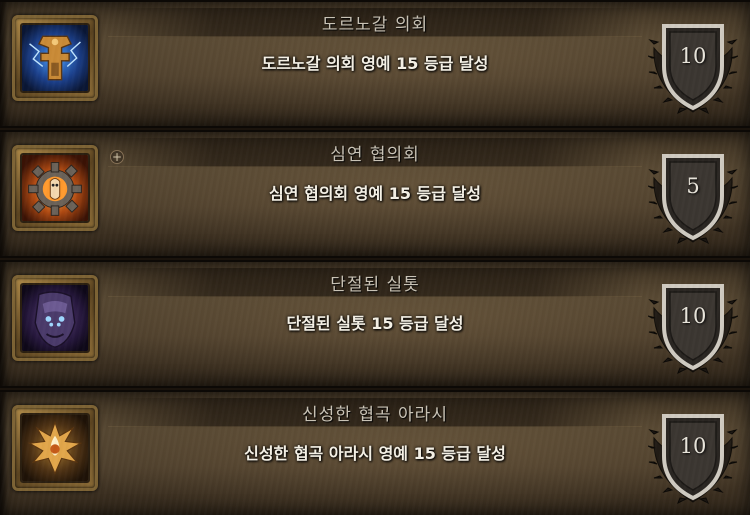  I want to click on achievement-title: 도르노갈 의회, so click(375, 25).